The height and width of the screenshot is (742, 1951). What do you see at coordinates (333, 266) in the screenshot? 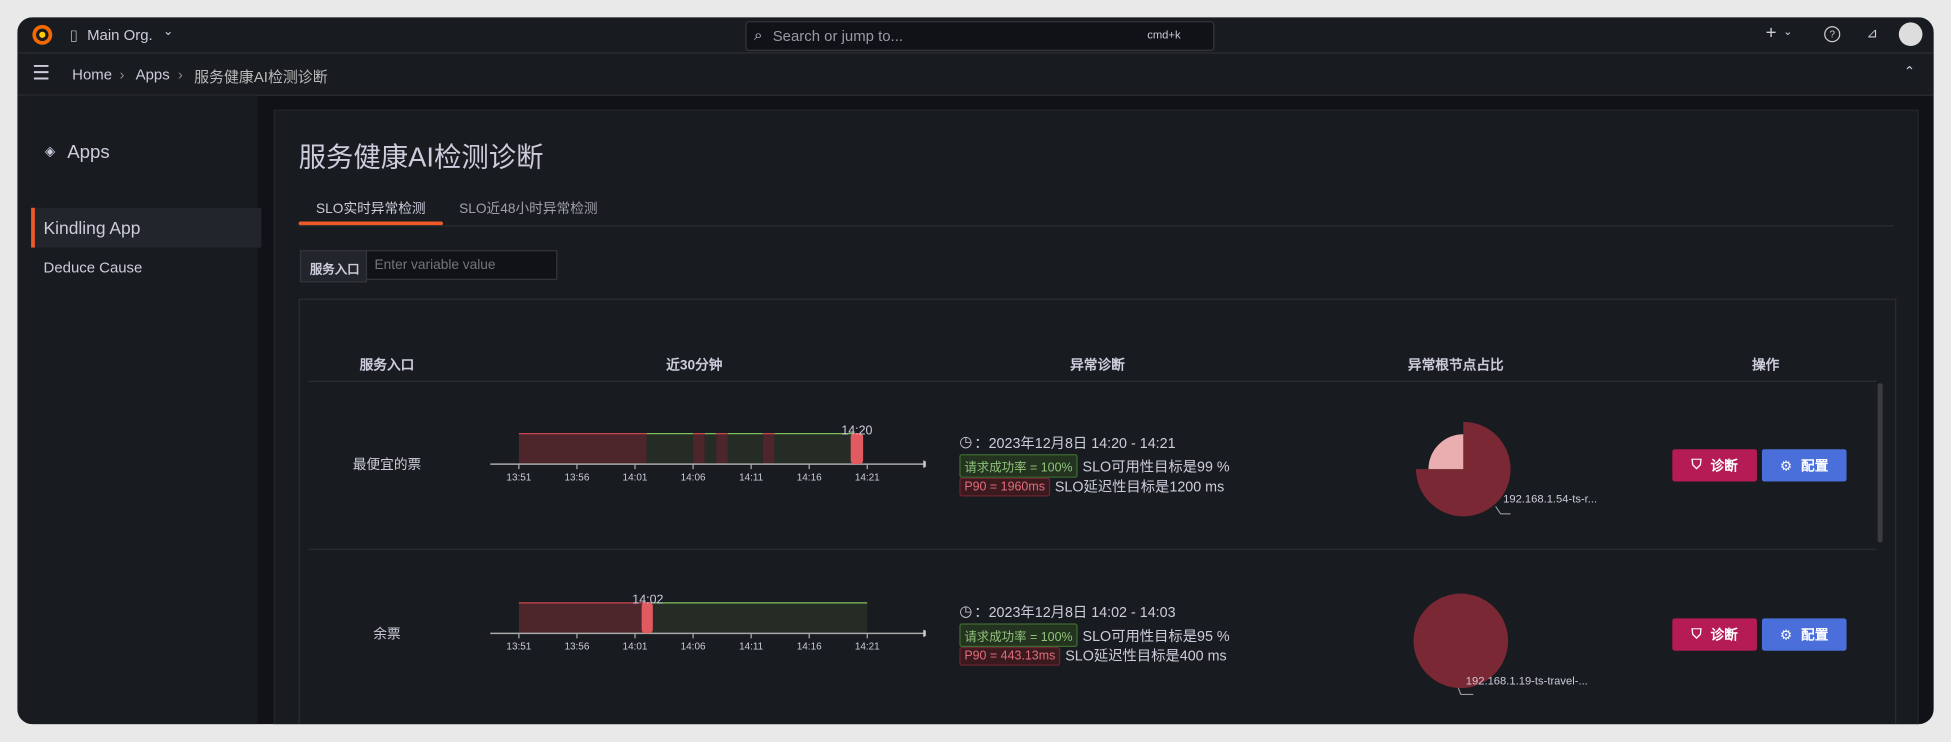
I see `variable-label: 服务入口` at bounding box center [333, 266].